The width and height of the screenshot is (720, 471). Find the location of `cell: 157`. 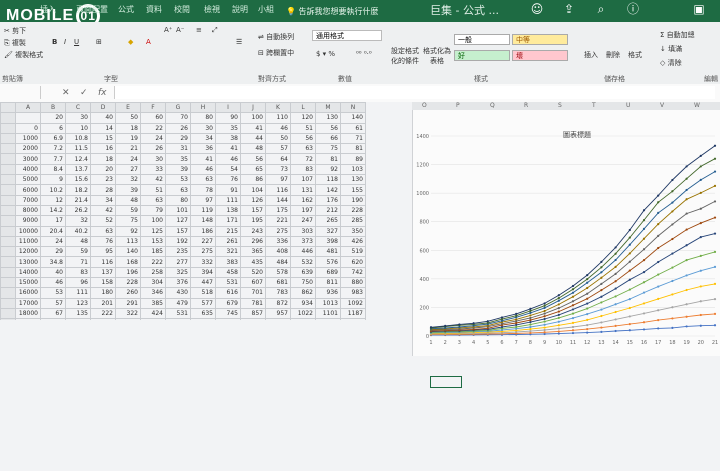

cell: 157 is located at coordinates (178, 231).